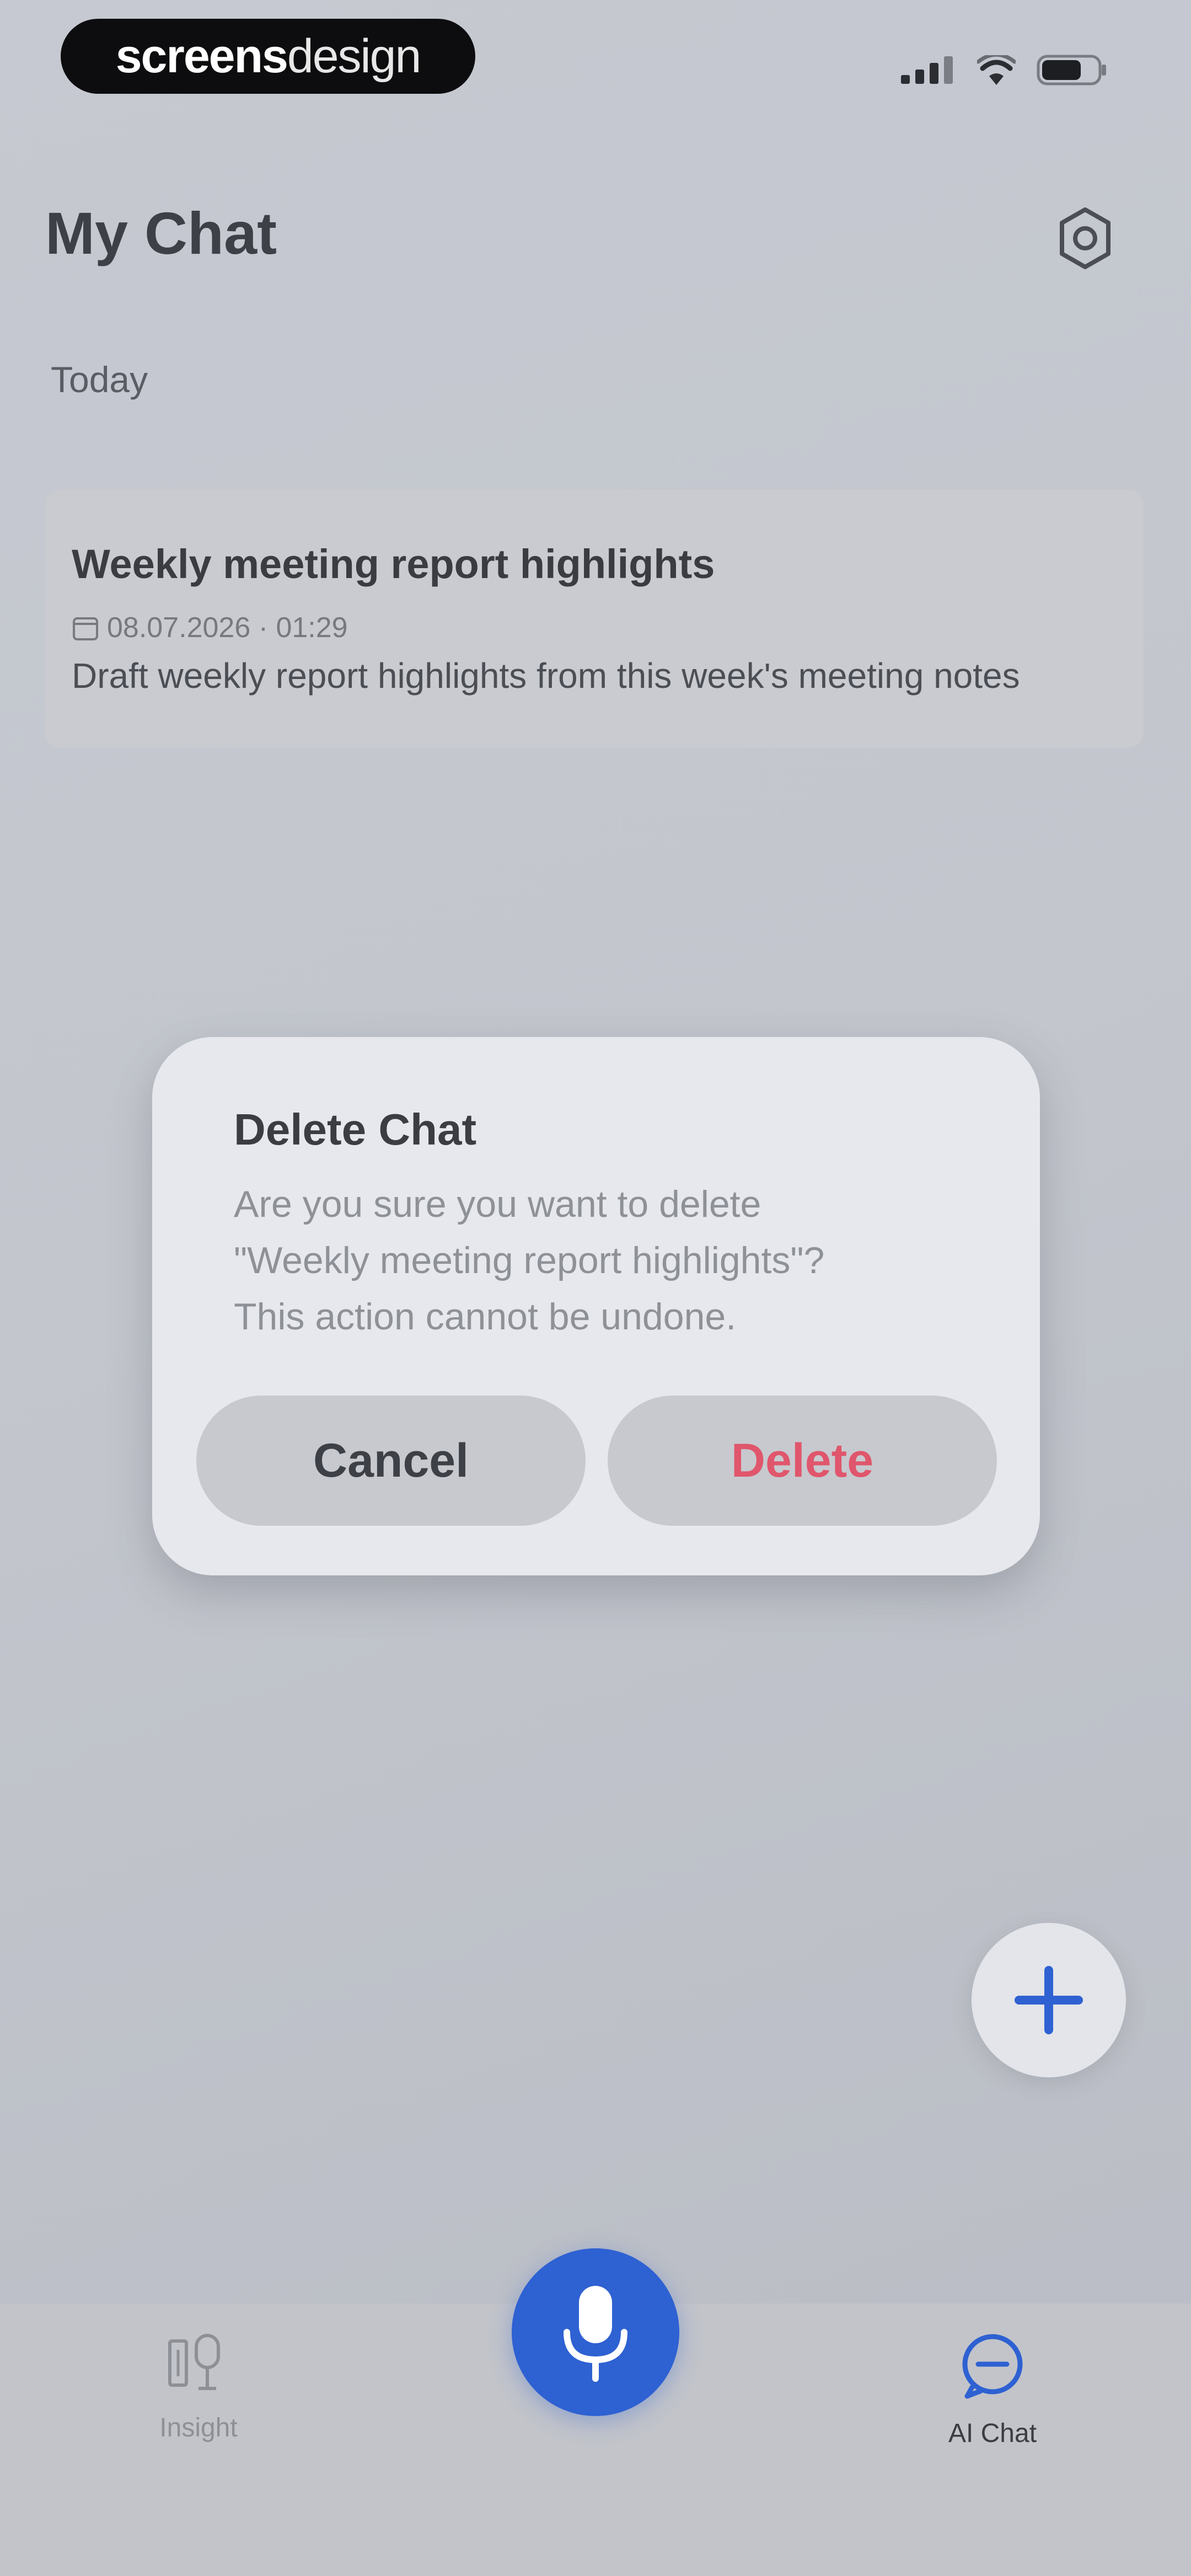 The height and width of the screenshot is (2576, 1191). What do you see at coordinates (394, 564) in the screenshot?
I see `chat-item-title: Weekly meeting report highlights` at bounding box center [394, 564].